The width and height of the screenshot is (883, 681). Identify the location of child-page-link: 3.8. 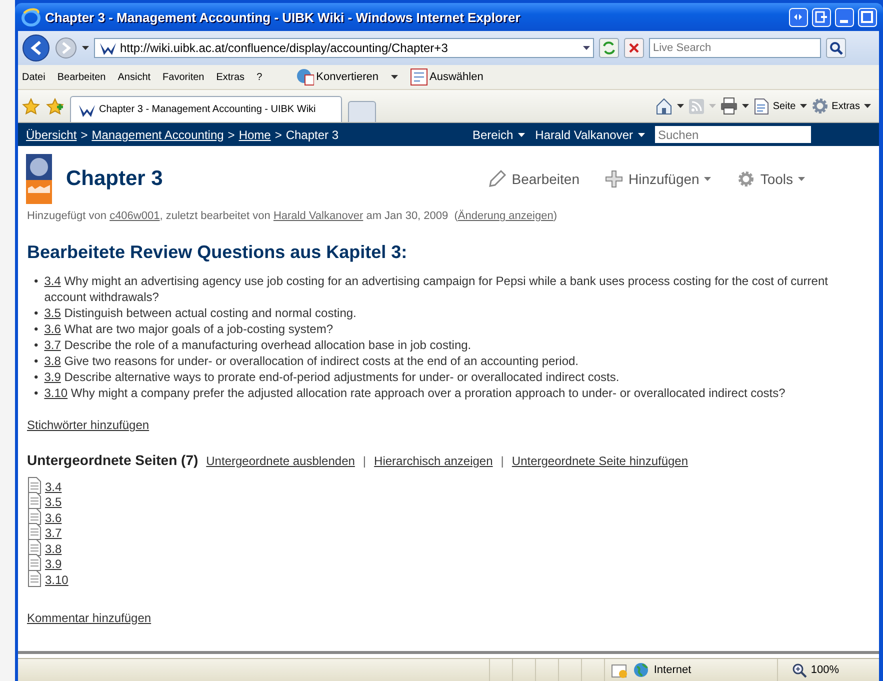
(53, 549).